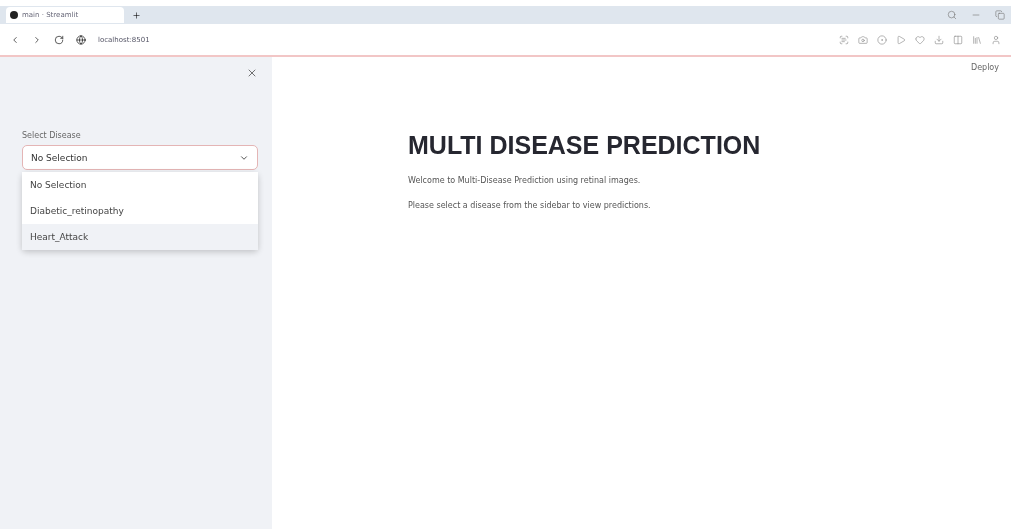  Describe the element at coordinates (15, 39) in the screenshot. I see `back-icon` at that location.